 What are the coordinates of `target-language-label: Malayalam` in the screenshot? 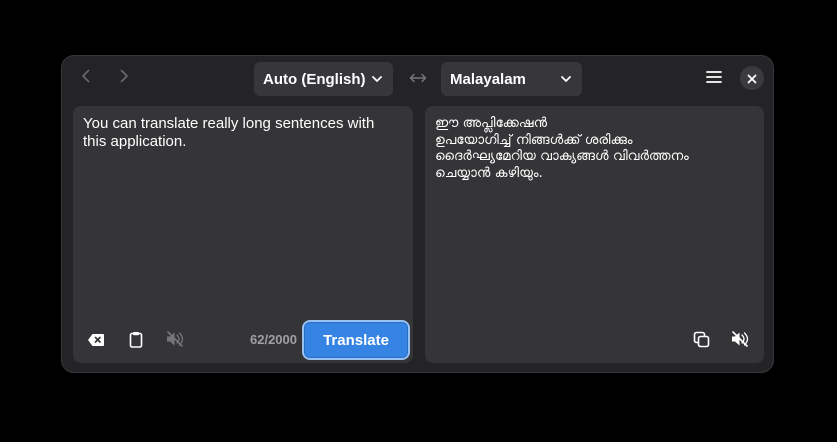 It's located at (488, 79).